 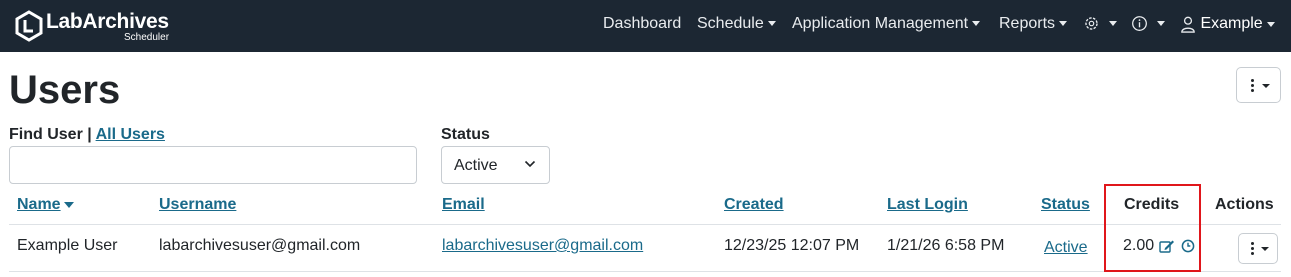 What do you see at coordinates (946, 245) in the screenshot?
I see `cell-last-login: 1/21/26 6:58 PM` at bounding box center [946, 245].